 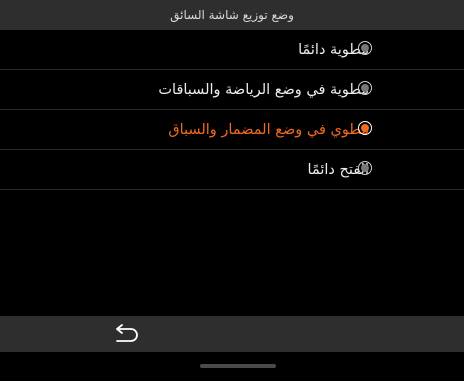 I want to click on home-indicator-area, so click(x=232, y=366).